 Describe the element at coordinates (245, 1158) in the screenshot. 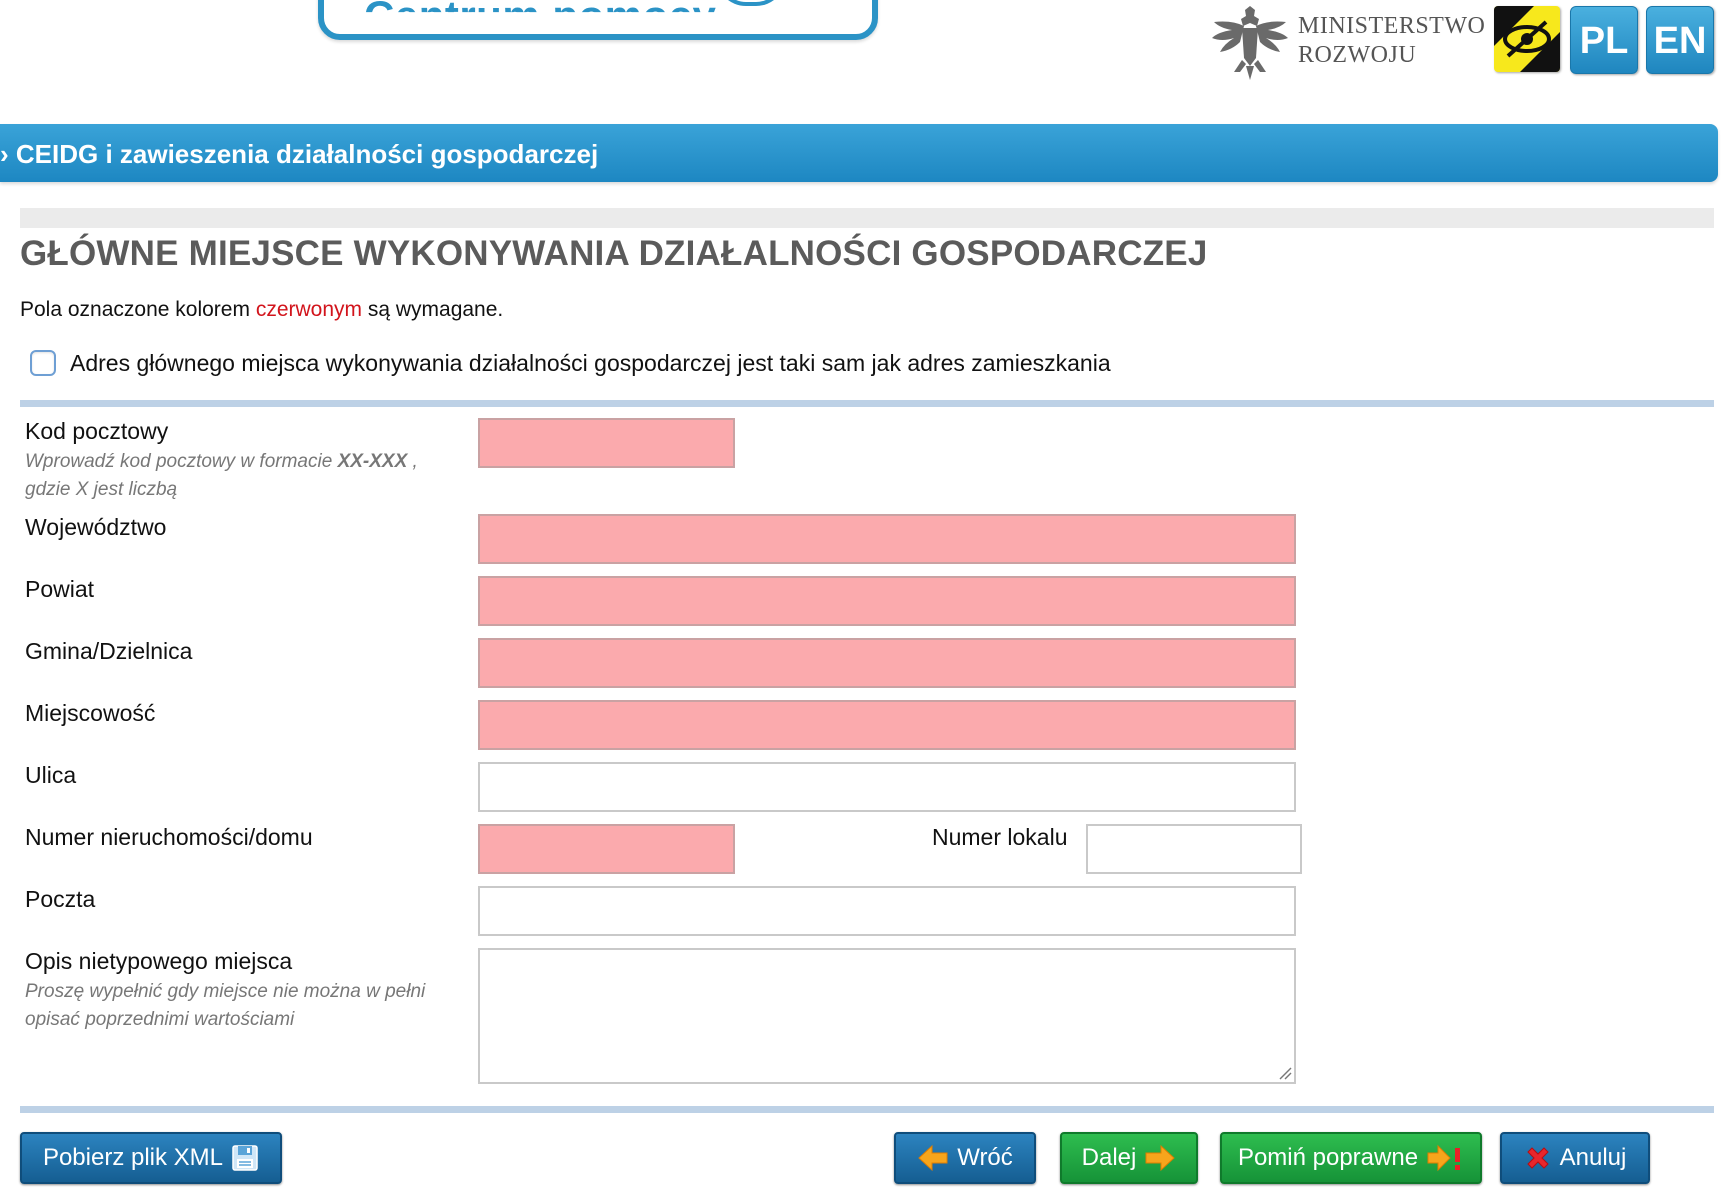

I see `floppy-disk-icon` at that location.